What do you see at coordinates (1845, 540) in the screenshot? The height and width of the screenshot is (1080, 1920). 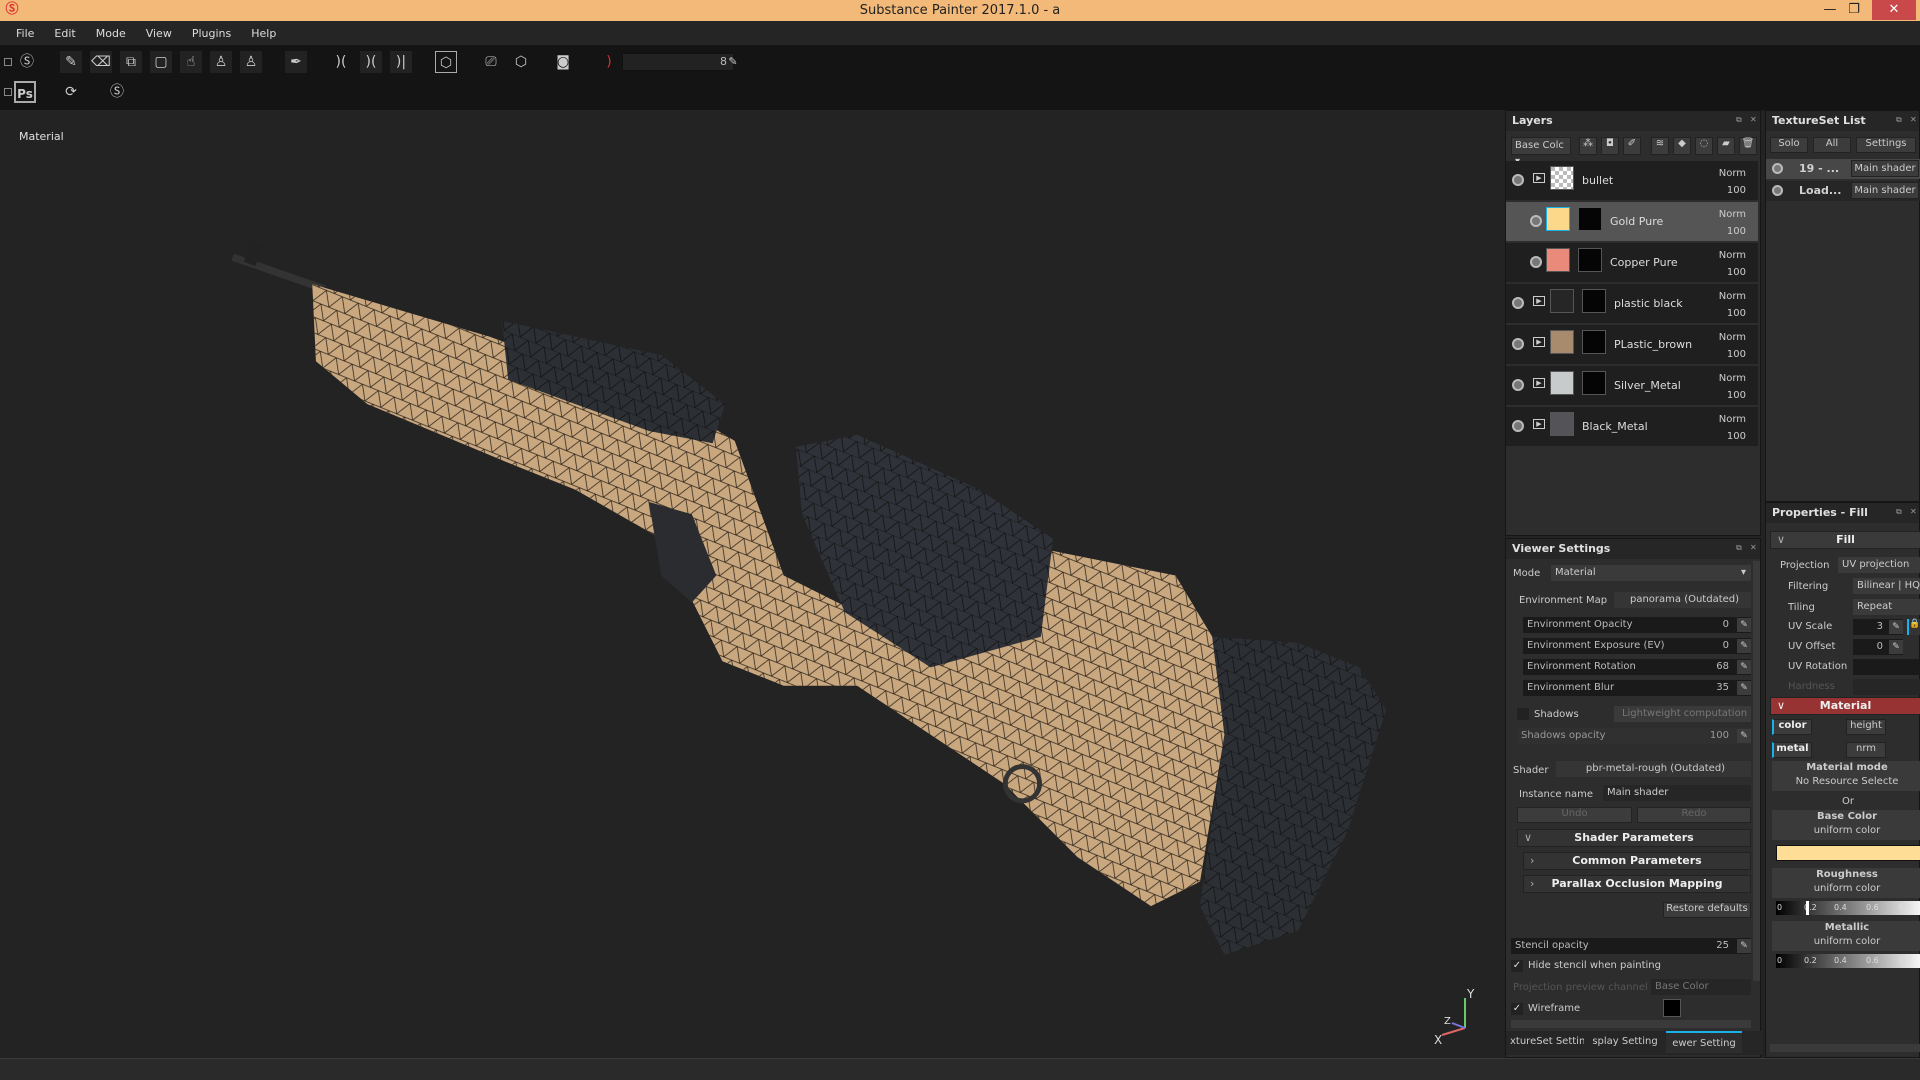 I see `fill-section: ∨ Fill` at bounding box center [1845, 540].